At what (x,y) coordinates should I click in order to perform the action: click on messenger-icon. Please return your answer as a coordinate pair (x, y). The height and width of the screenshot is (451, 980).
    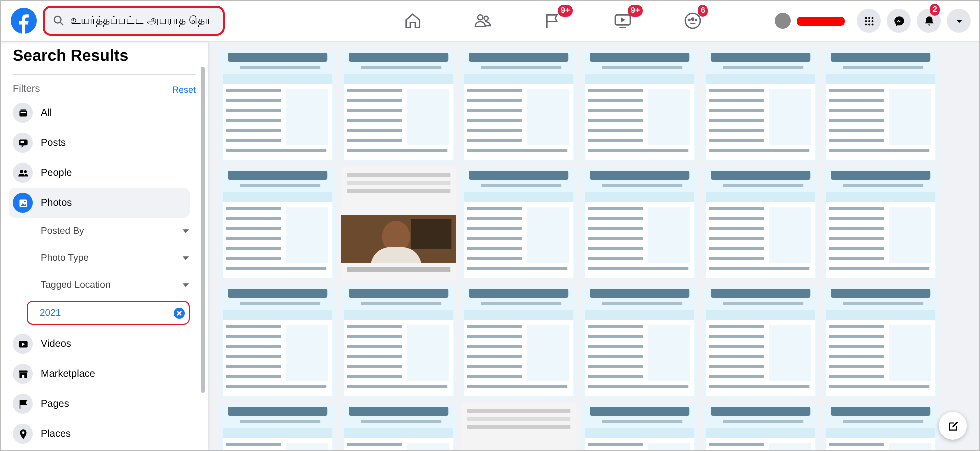
    Looking at the image, I should click on (899, 21).